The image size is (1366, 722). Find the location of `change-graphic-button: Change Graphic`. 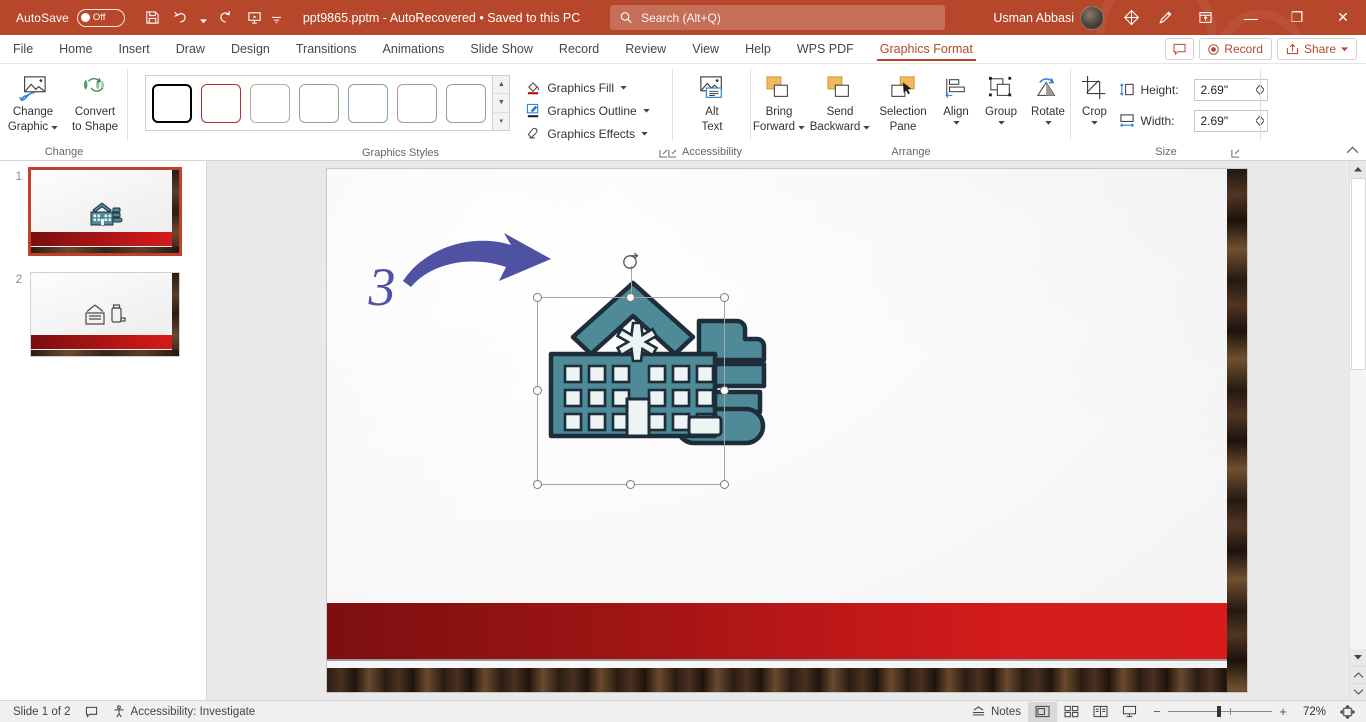

change-graphic-button: Change Graphic is located at coordinates (33, 103).